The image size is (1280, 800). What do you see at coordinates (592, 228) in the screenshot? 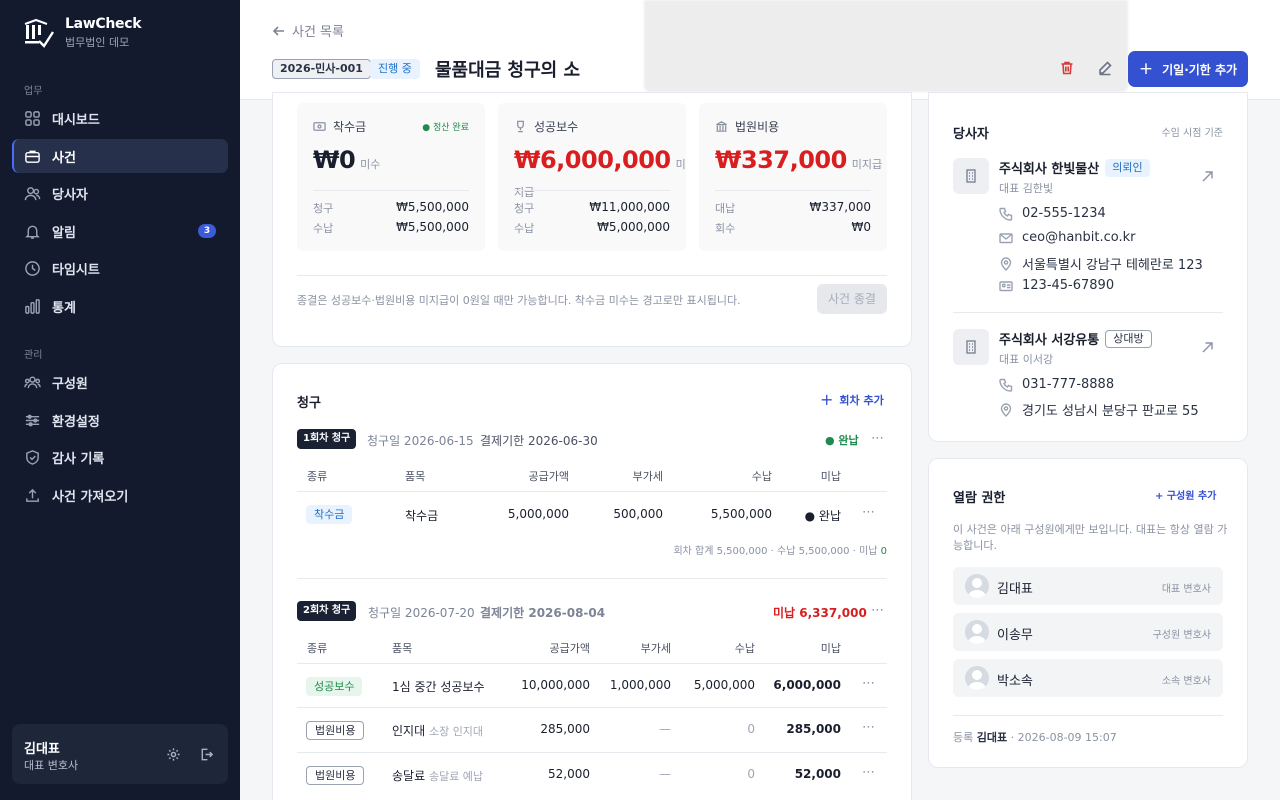
I see `success-fee-paid-row: 수납 ₩5,000,000` at bounding box center [592, 228].